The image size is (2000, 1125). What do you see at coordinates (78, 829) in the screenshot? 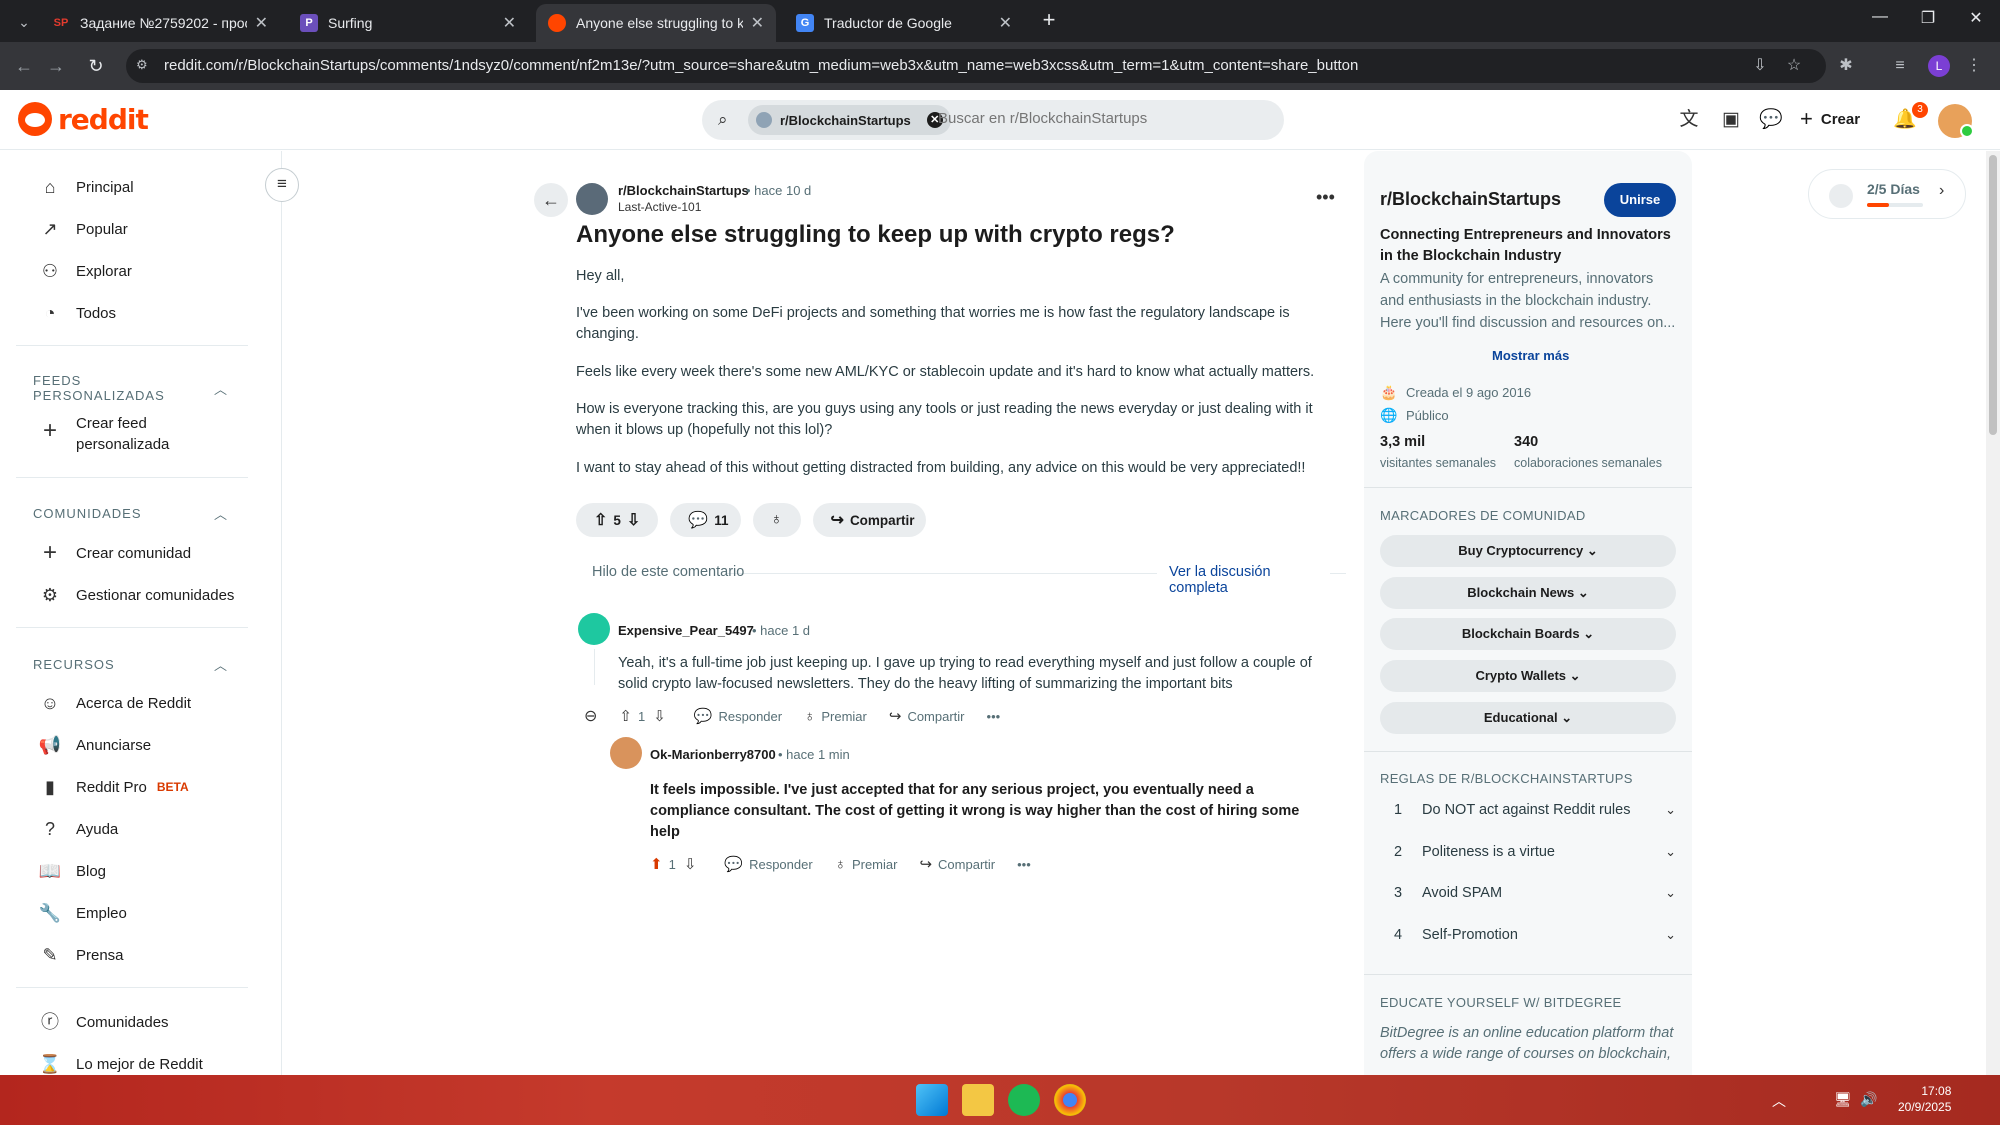
I see `sidebar-item-help: ? Ayuda` at bounding box center [78, 829].